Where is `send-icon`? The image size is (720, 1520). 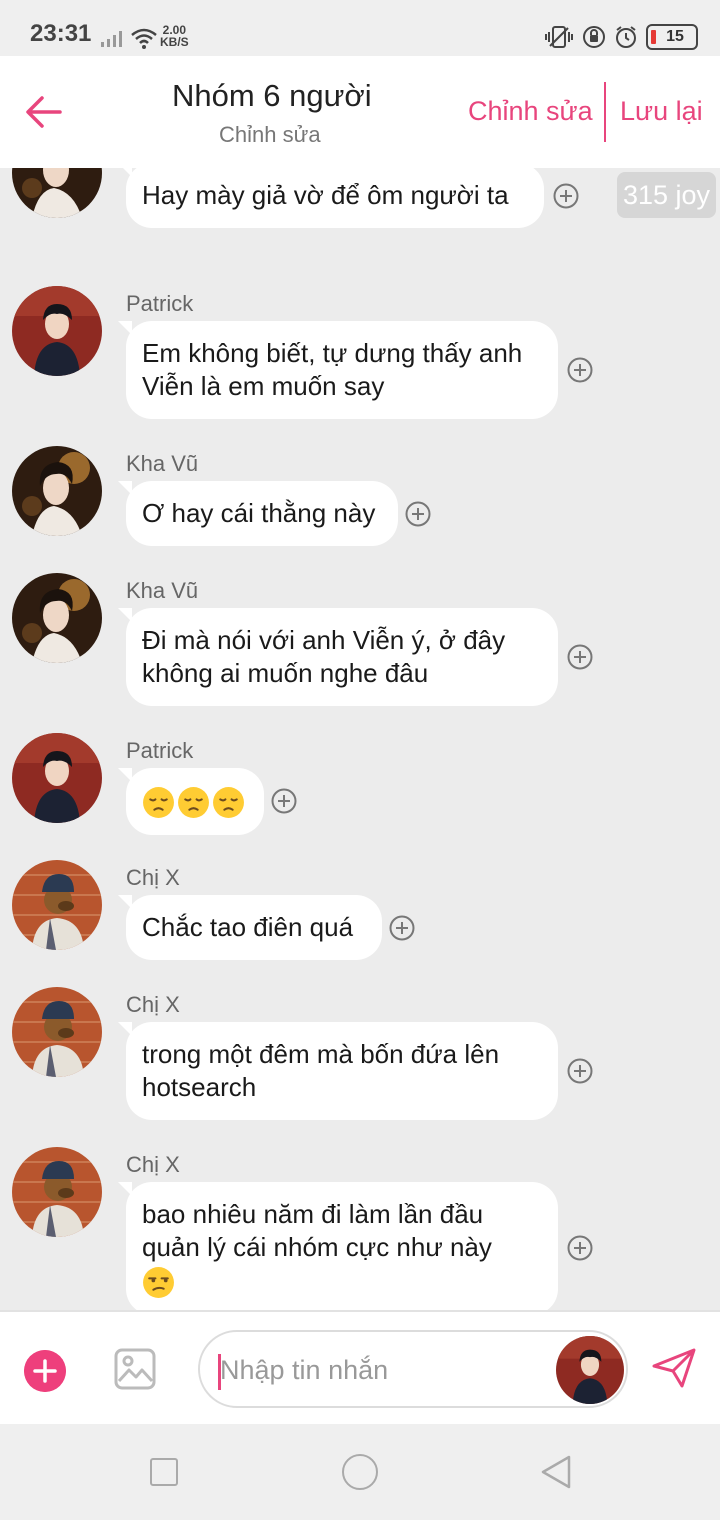 send-icon is located at coordinates (674, 1368).